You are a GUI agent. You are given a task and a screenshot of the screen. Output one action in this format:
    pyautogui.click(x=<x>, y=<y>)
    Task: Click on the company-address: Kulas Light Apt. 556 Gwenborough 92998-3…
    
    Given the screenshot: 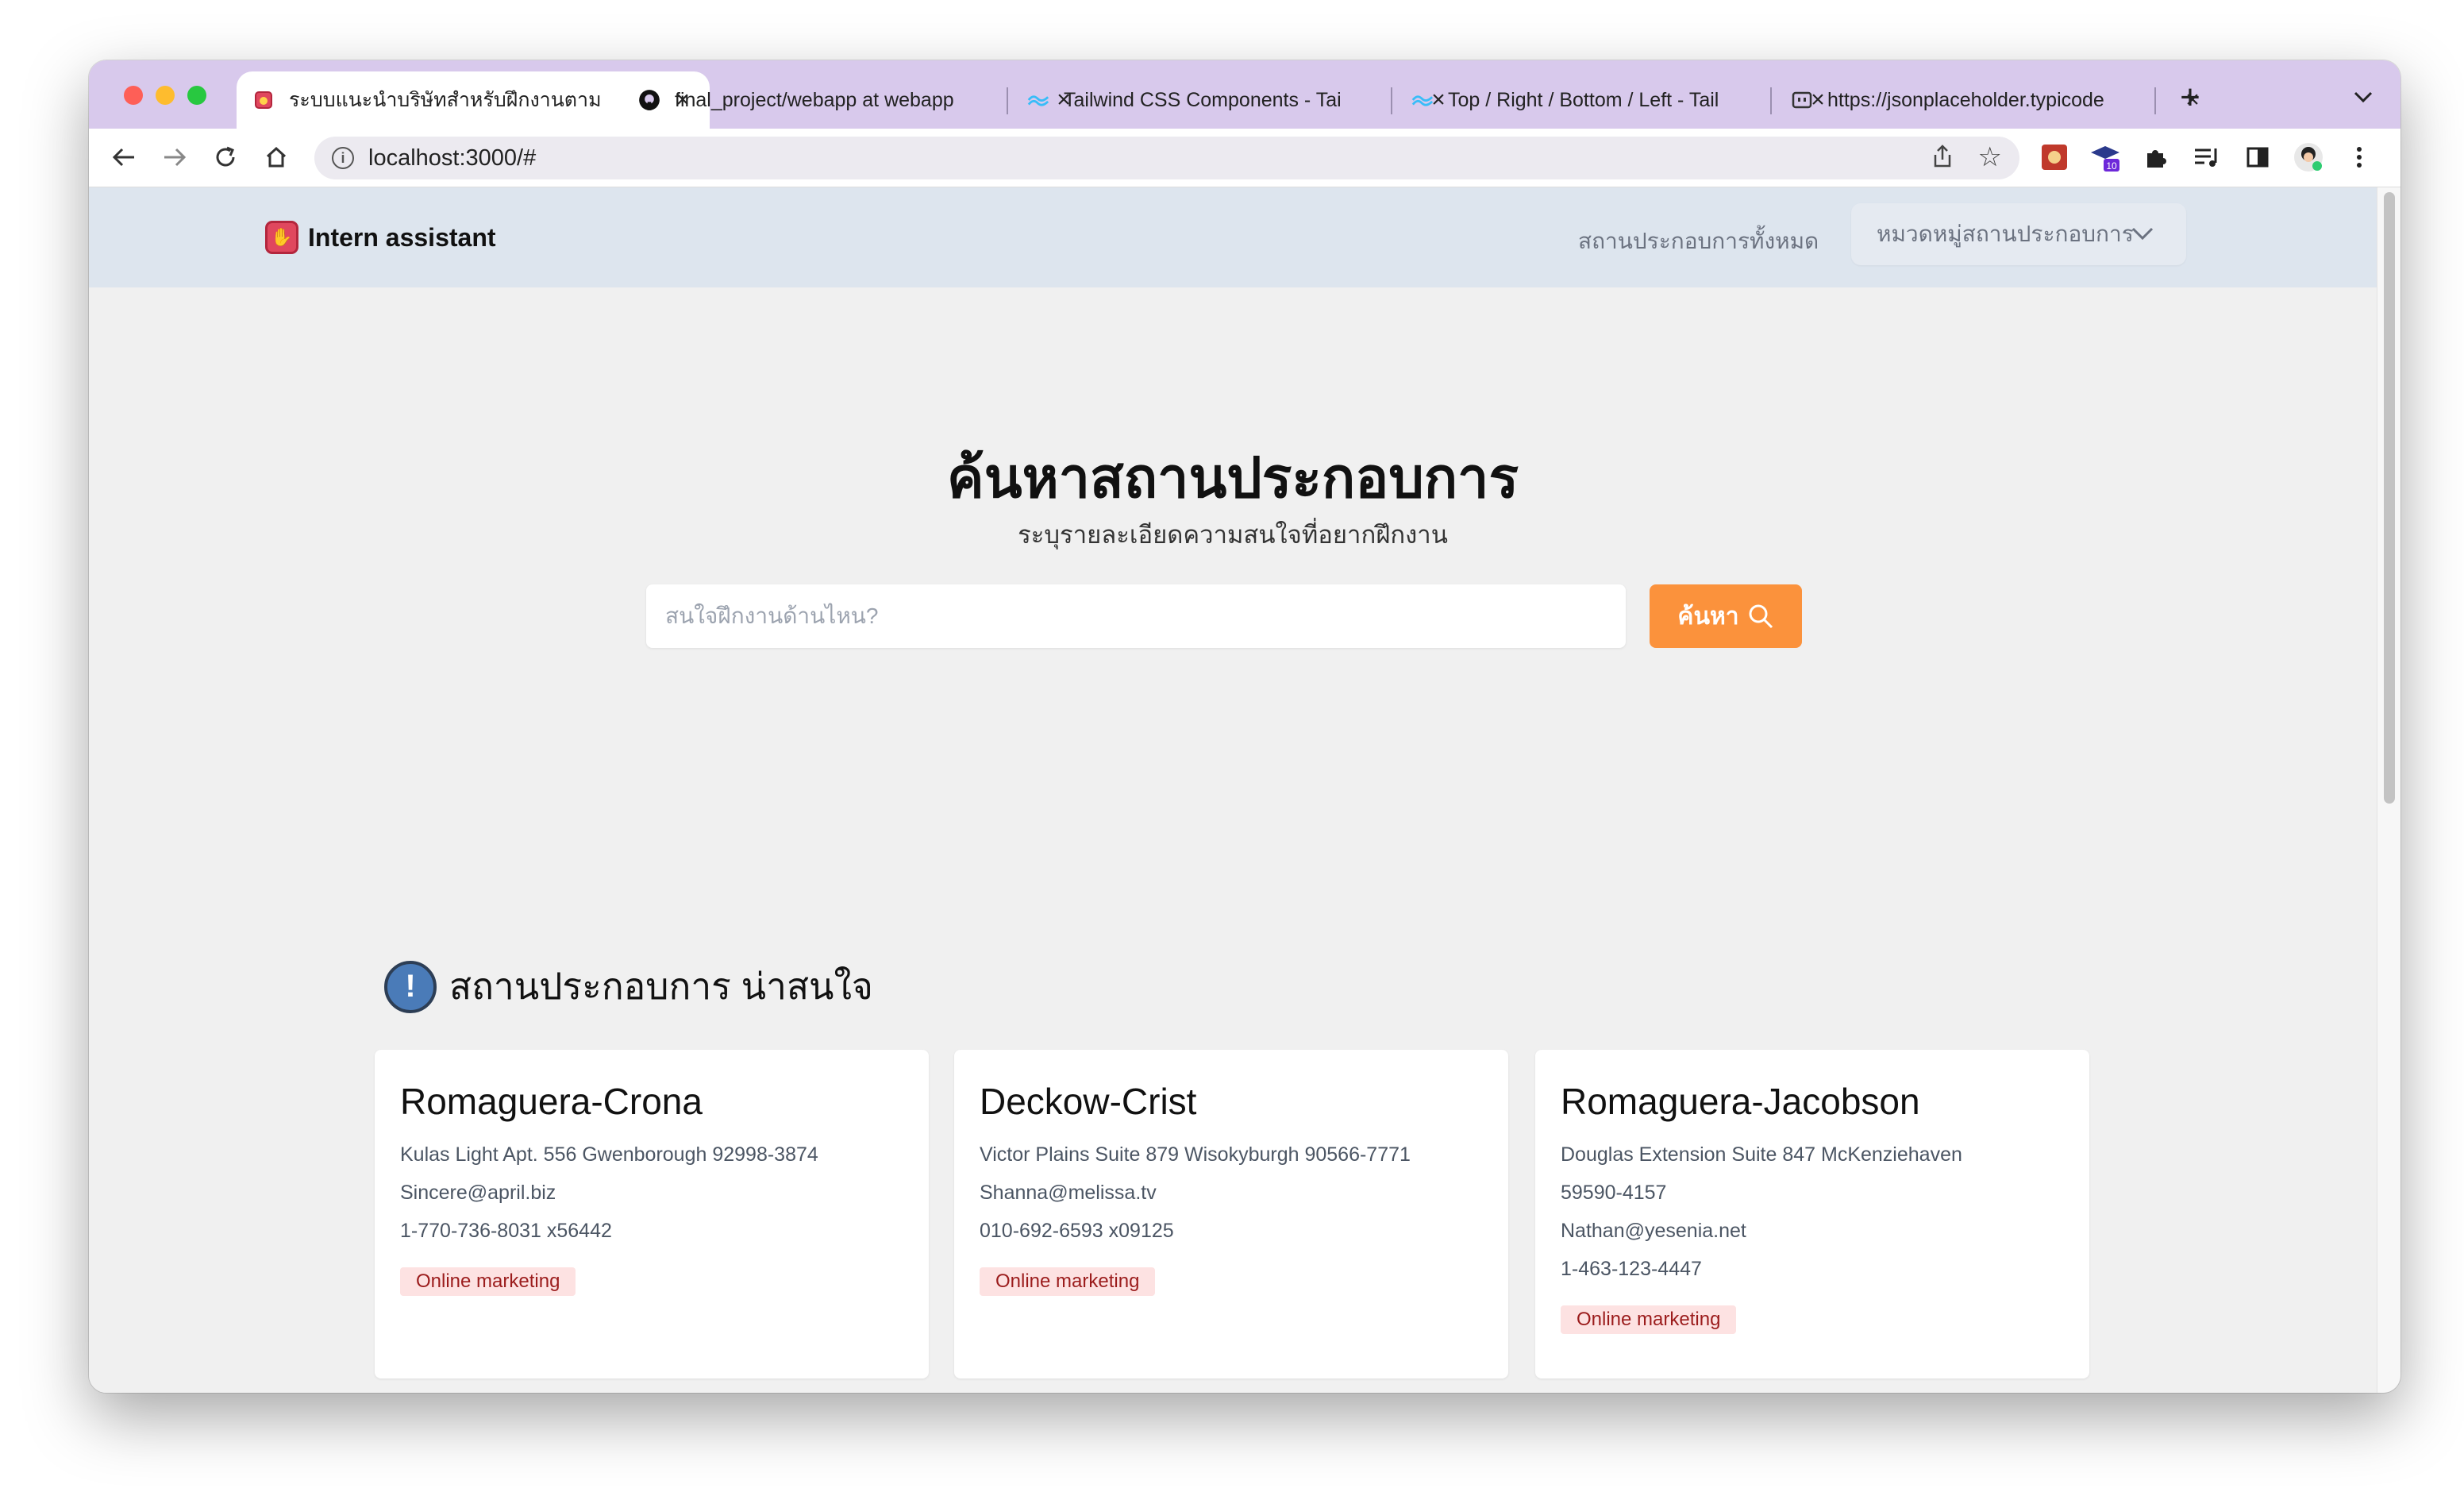 What is the action you would take?
    pyautogui.click(x=609, y=1154)
    